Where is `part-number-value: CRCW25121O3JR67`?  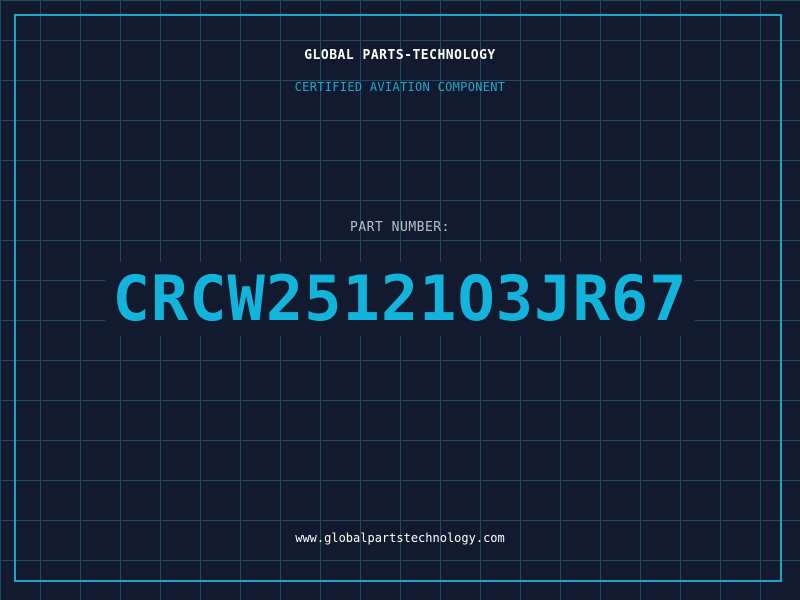
part-number-value: CRCW25121O3JR67 is located at coordinates (400, 299).